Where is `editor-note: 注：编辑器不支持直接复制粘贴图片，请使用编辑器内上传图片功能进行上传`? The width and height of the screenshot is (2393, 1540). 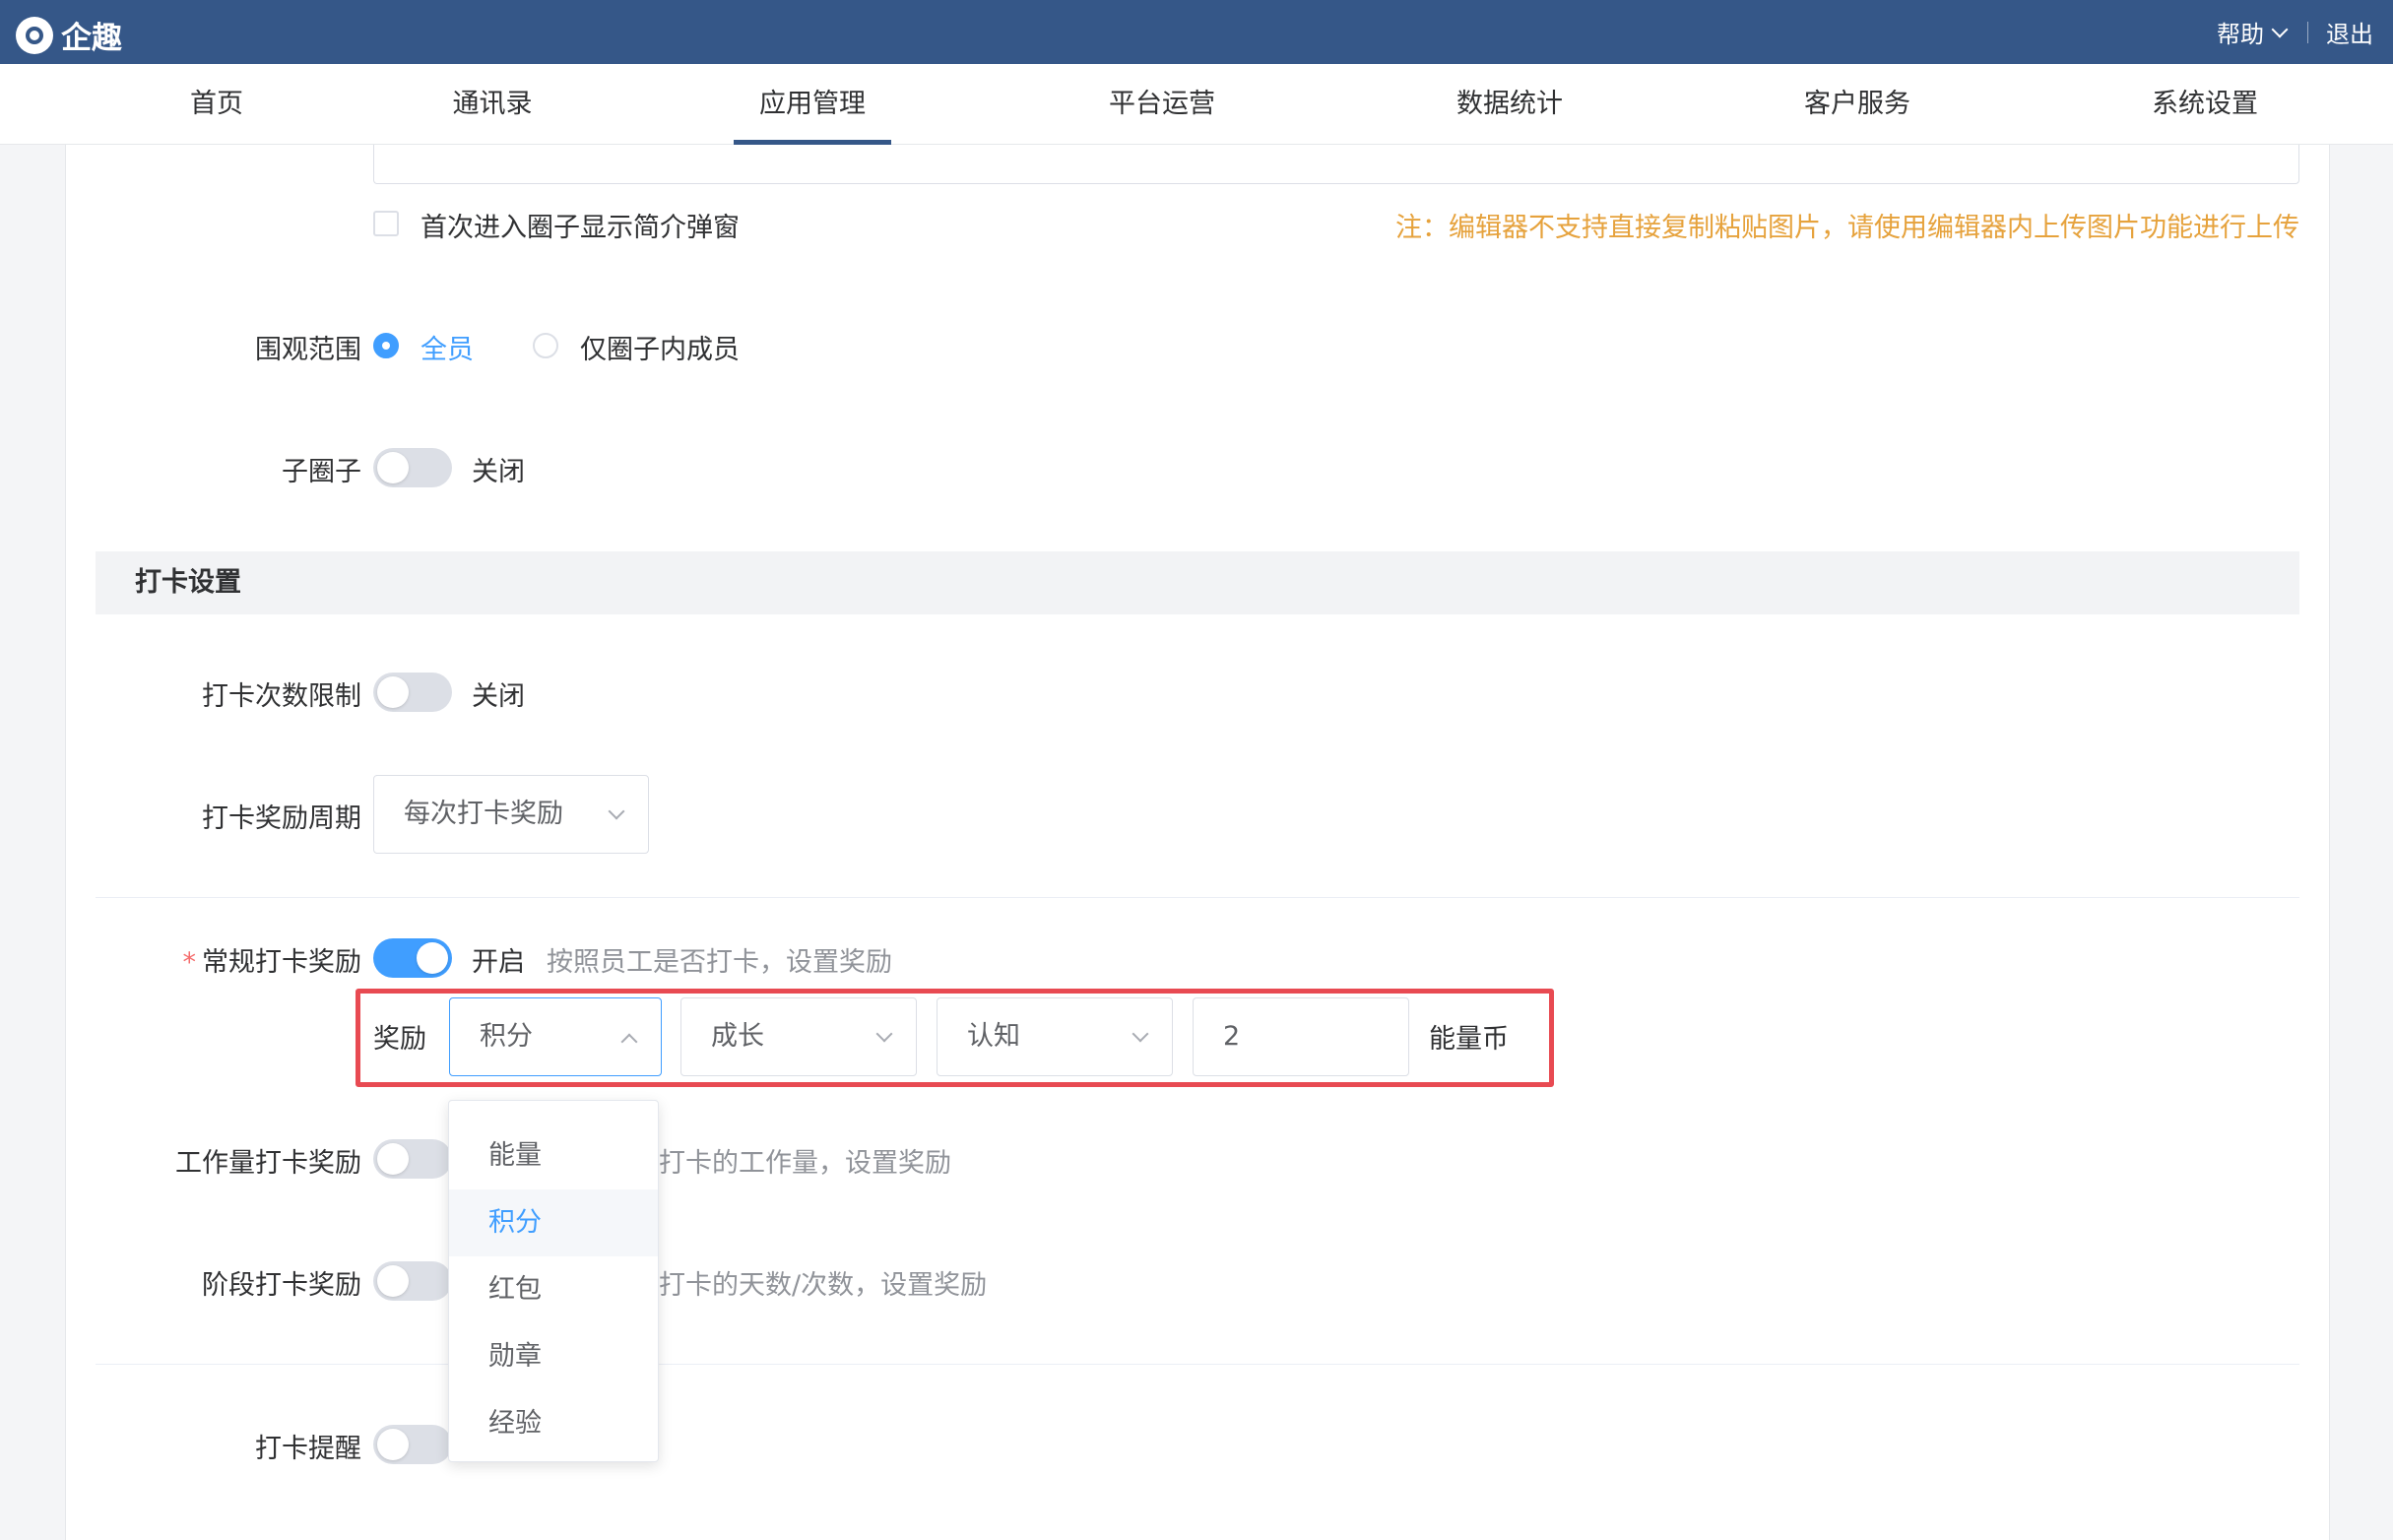 editor-note: 注：编辑器不支持直接复制粘贴图片，请使用编辑器内上传图片功能进行上传 is located at coordinates (1847, 228).